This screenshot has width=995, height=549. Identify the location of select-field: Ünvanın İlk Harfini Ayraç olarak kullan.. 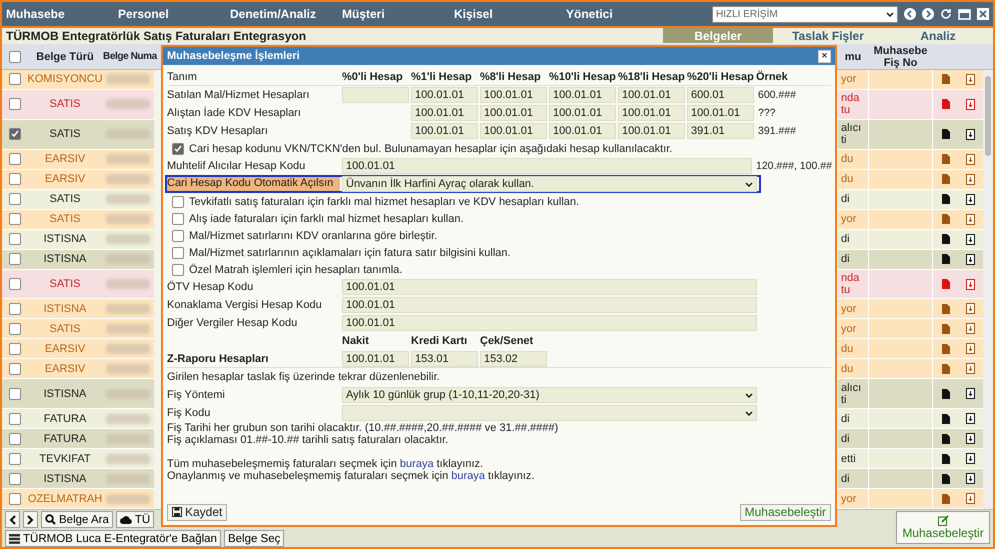
(549, 184).